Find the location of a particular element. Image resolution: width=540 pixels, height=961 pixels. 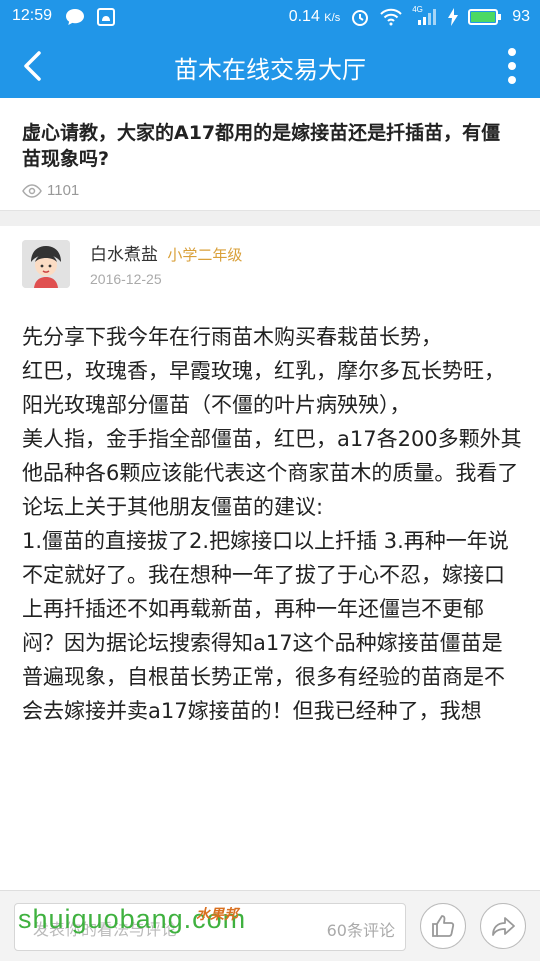

battery-icon is located at coordinates (485, 17).